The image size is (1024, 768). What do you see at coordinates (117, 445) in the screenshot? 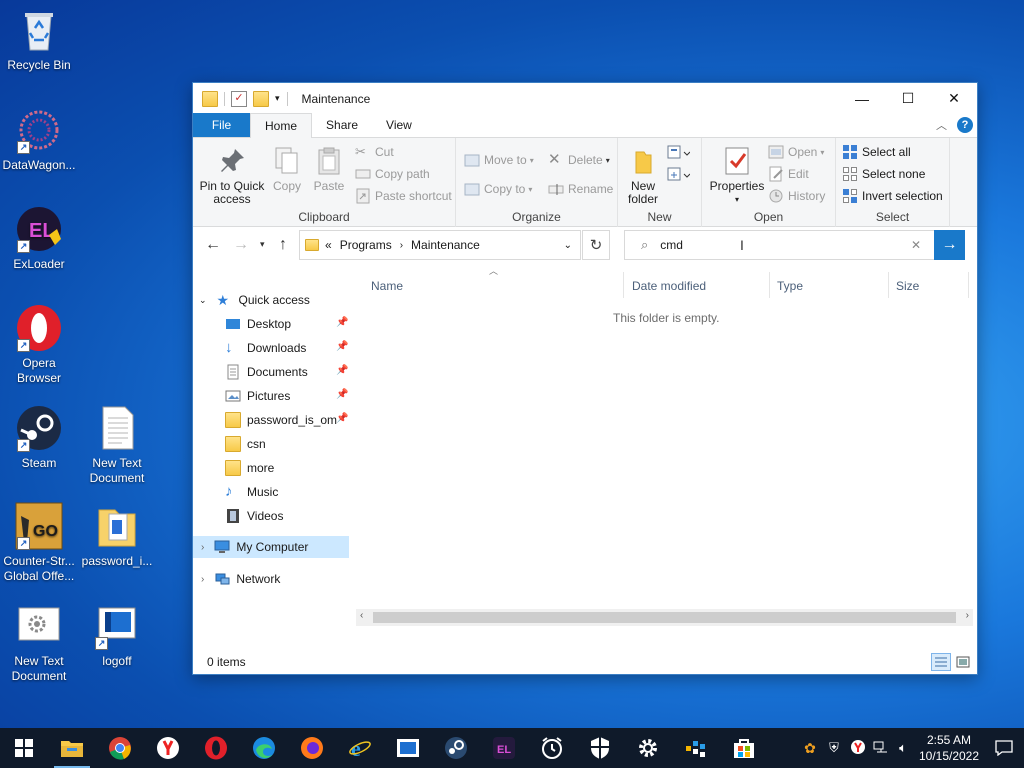
I see `desktop-icon-new-text-document: New Text Document` at bounding box center [117, 445].